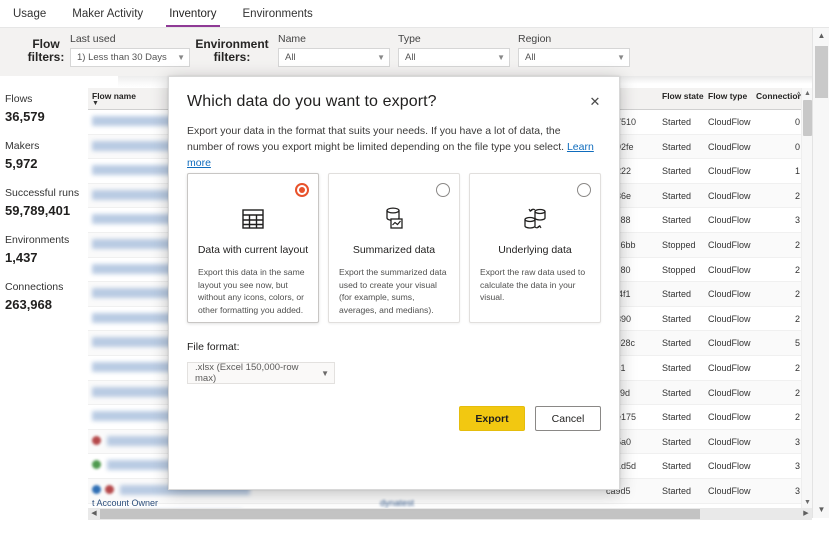  I want to click on file-format-label: File format:, so click(213, 347).